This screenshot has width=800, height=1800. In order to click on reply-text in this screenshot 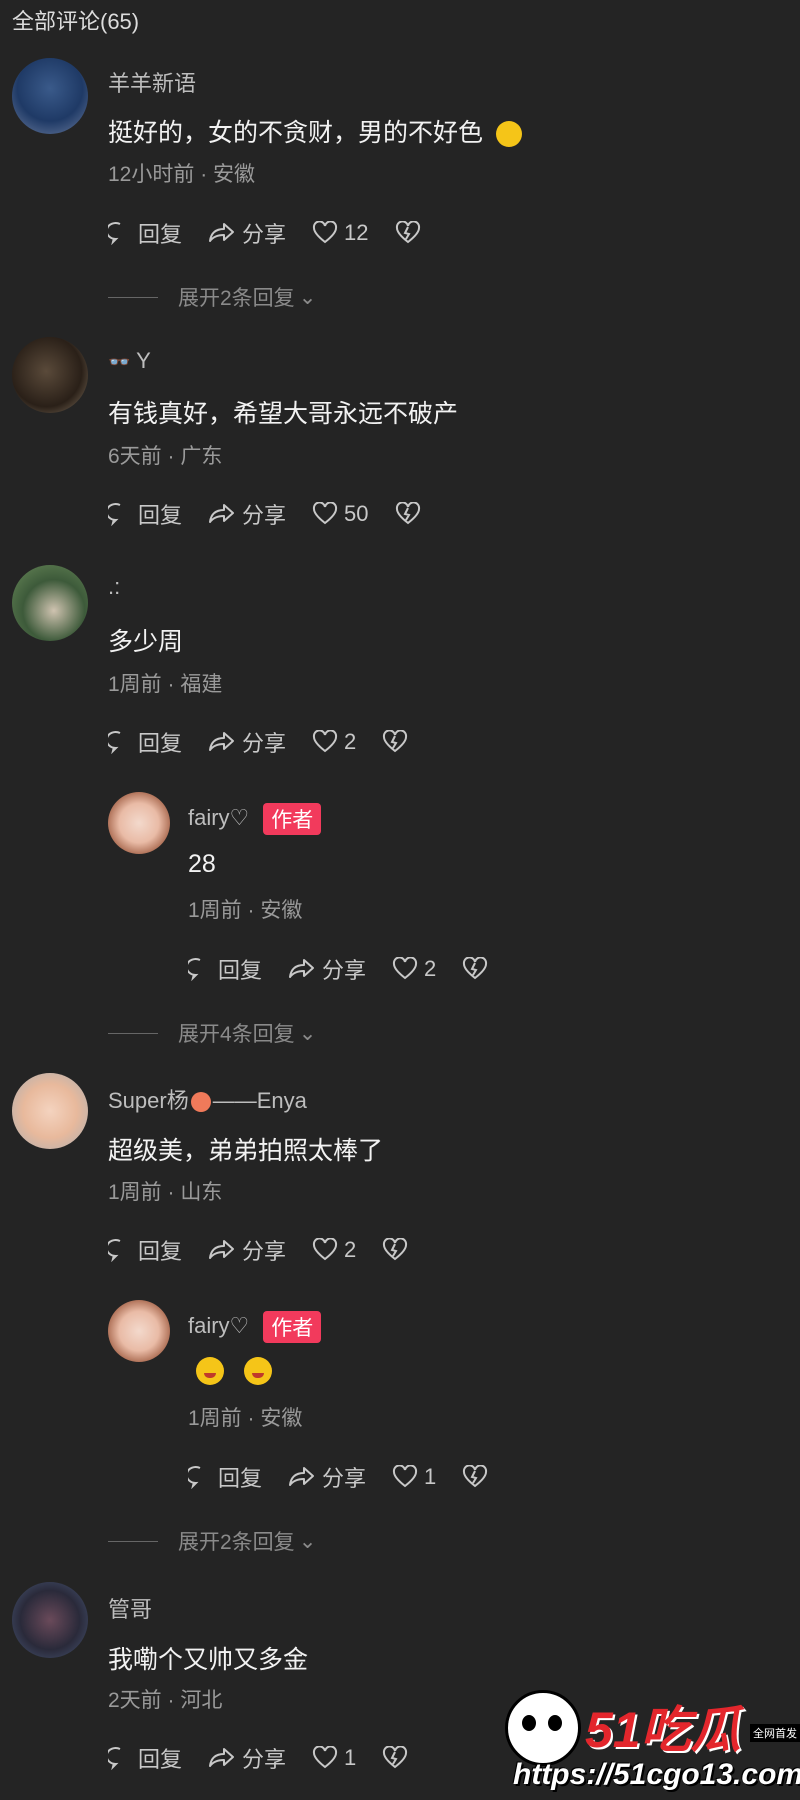, I will do `click(244, 1371)`.